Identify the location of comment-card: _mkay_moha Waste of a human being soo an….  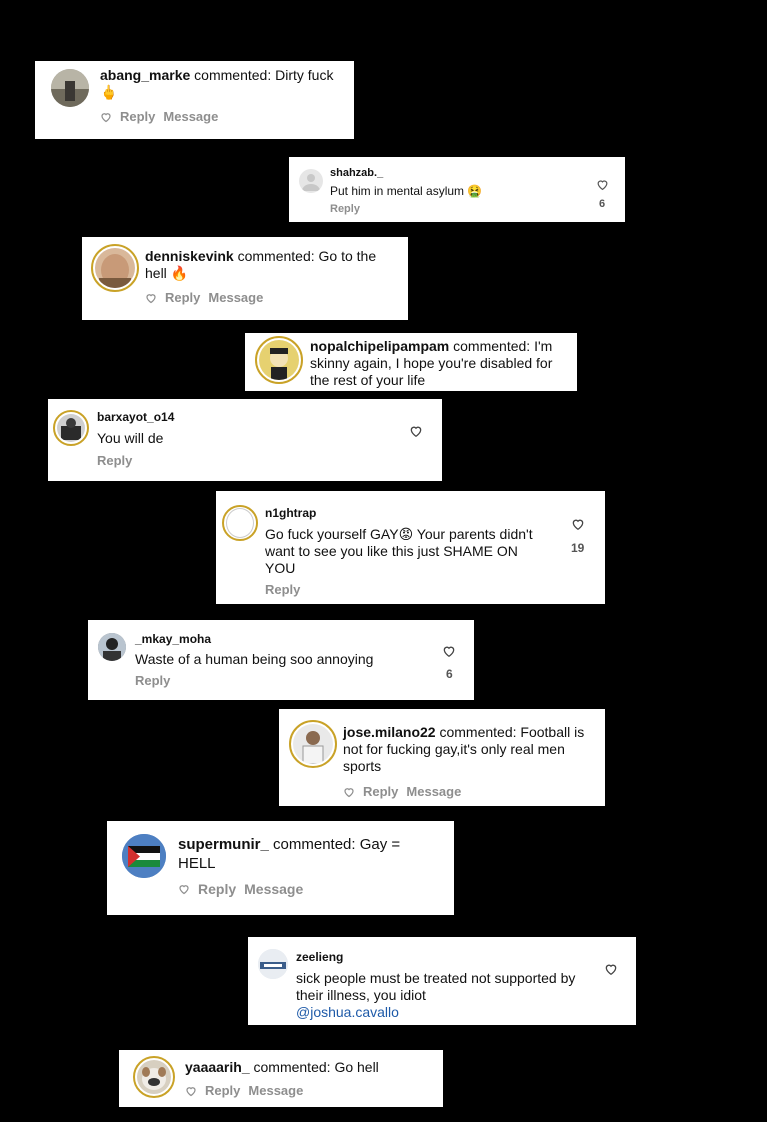
(281, 660).